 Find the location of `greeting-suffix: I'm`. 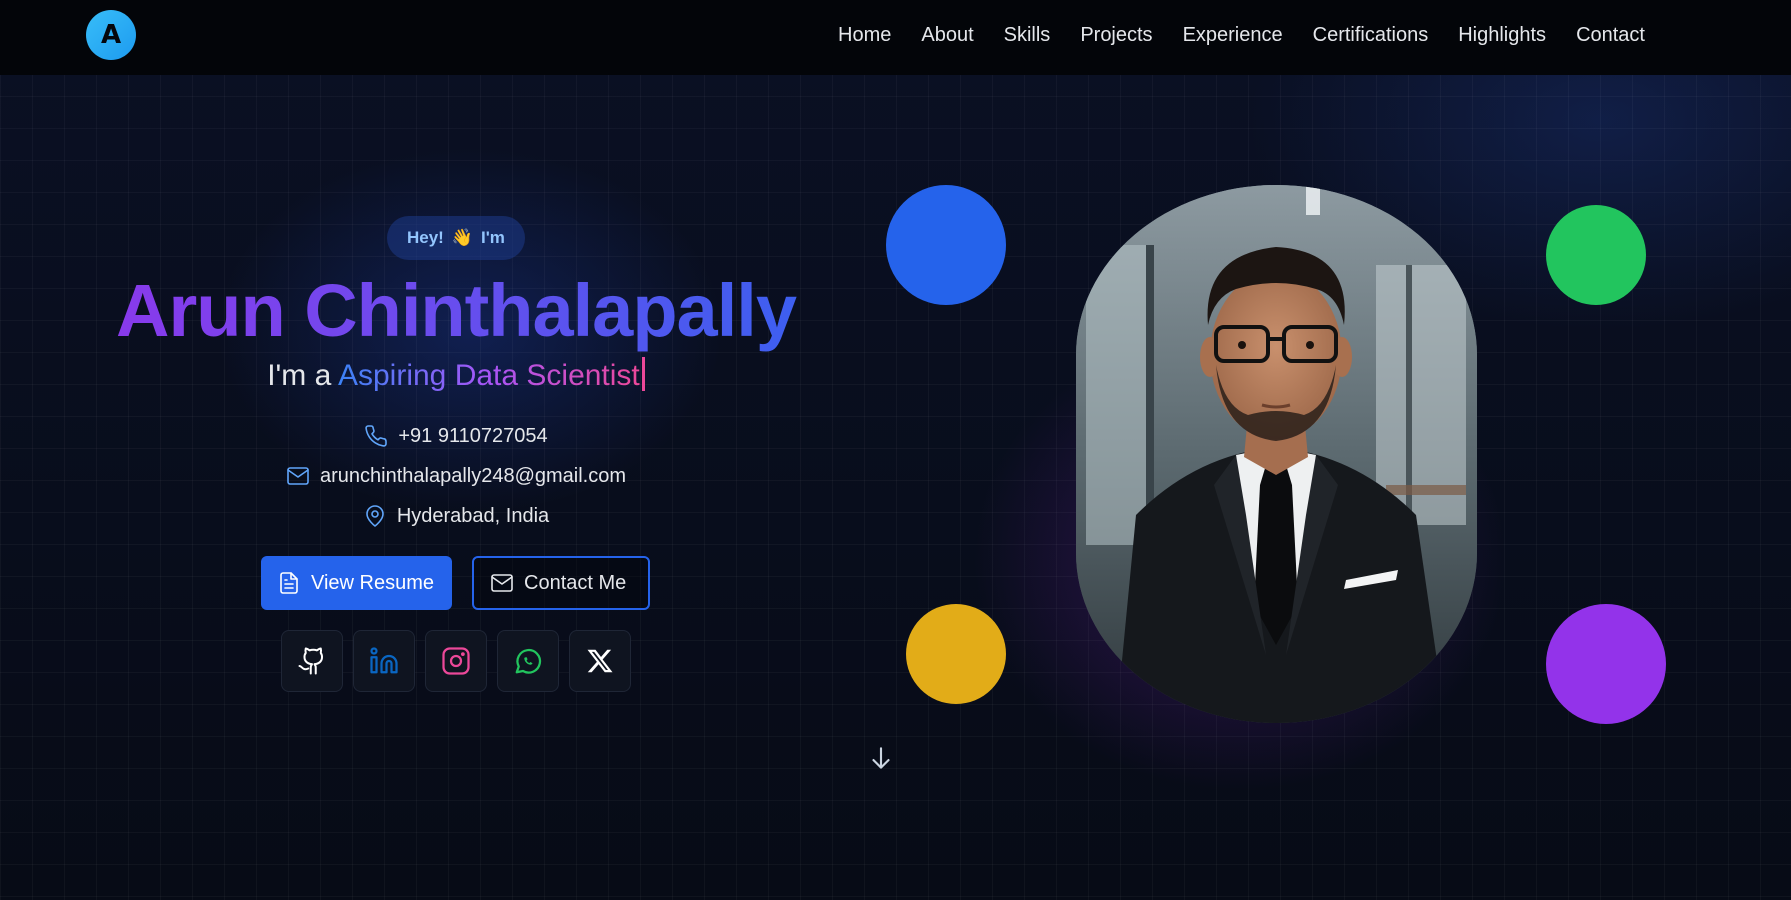

greeting-suffix: I'm is located at coordinates (493, 237).